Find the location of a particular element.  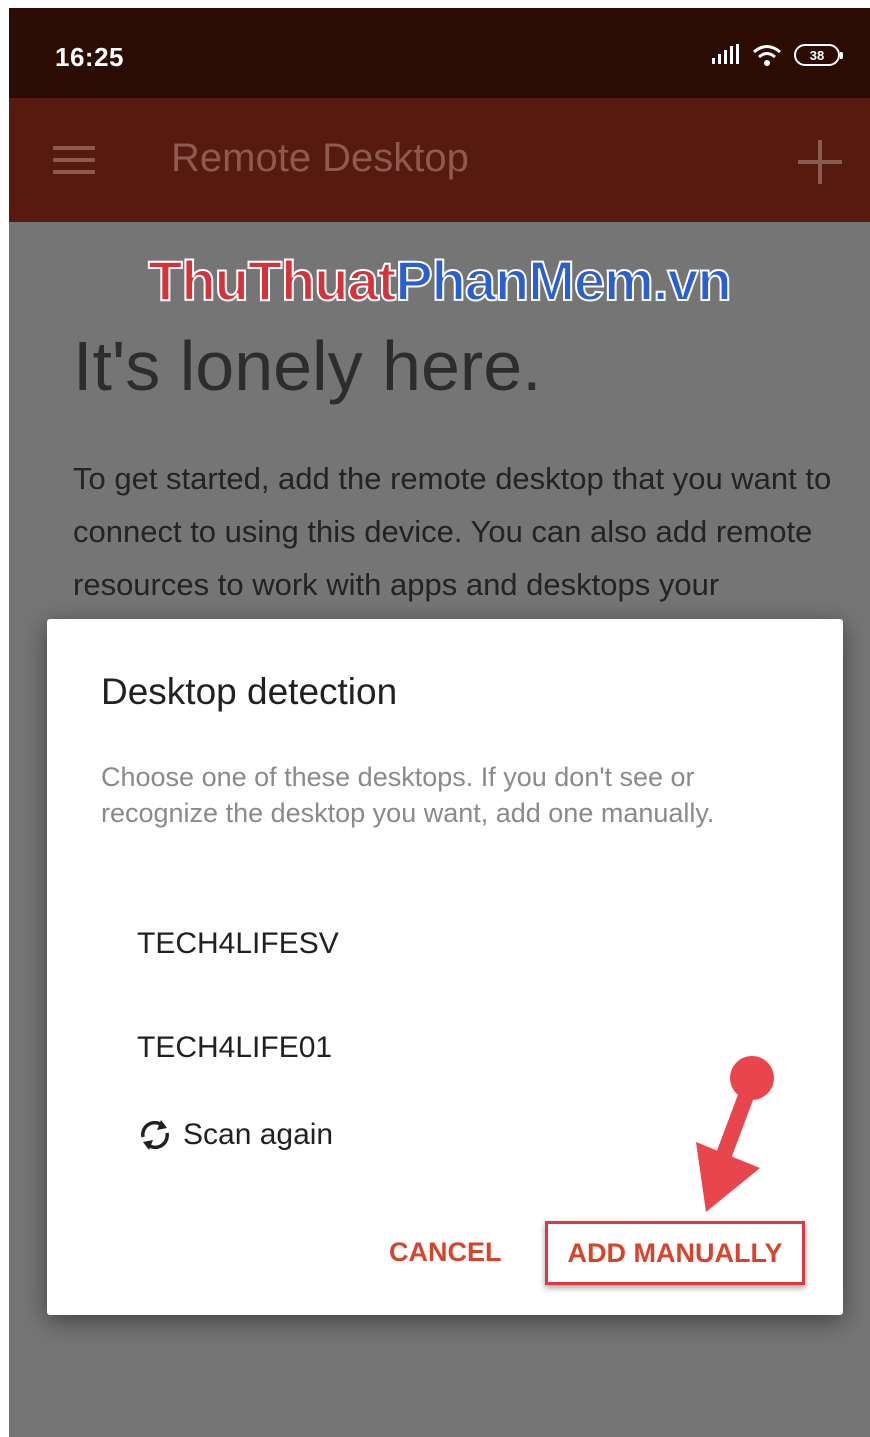

dialog-actions: CANCEL ADD MANUALLY is located at coordinates (445, 1255).